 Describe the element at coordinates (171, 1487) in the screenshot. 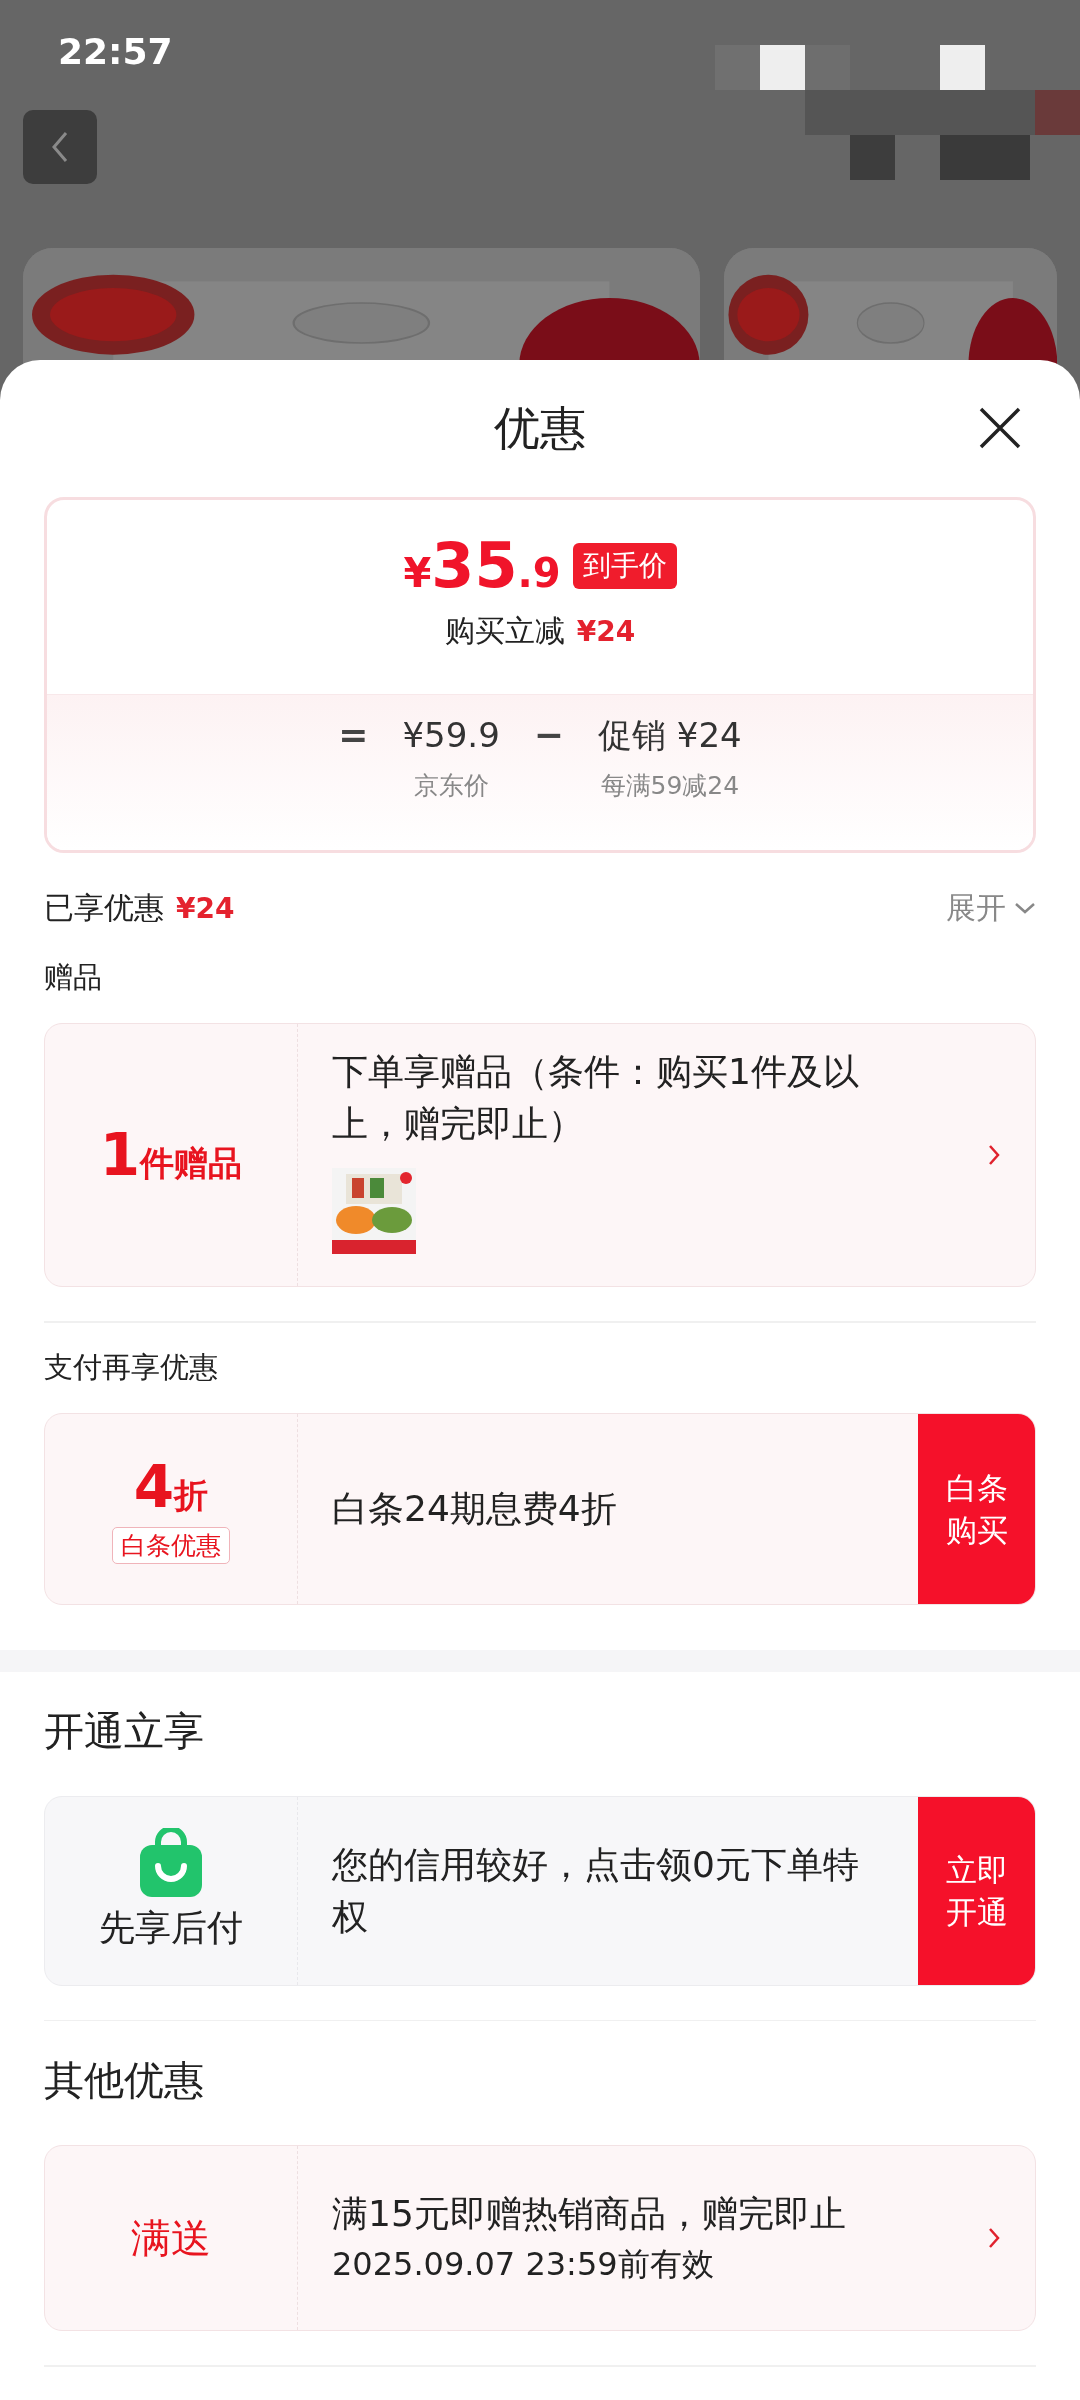

I see `offer-label: 4折` at that location.